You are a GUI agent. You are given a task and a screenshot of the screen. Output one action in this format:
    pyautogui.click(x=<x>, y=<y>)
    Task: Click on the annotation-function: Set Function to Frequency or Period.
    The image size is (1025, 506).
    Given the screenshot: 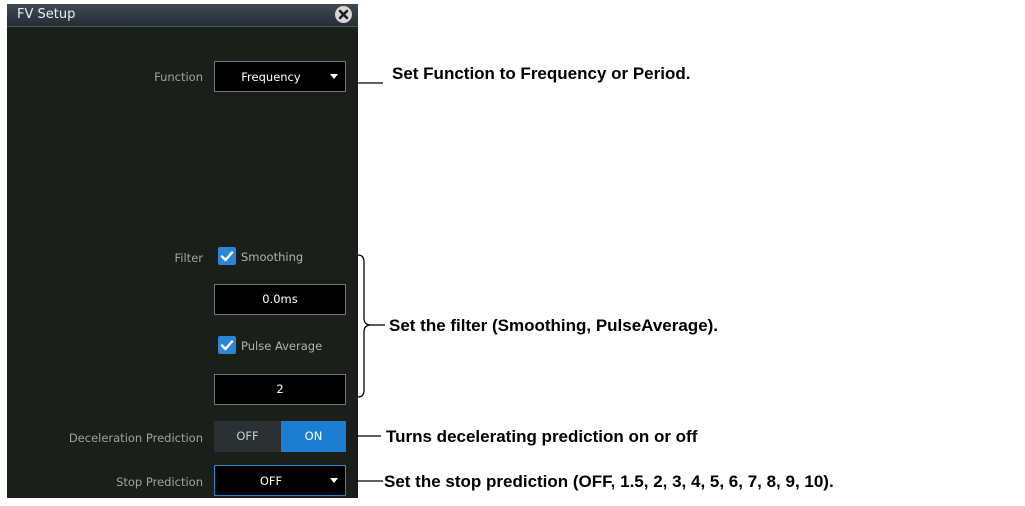 What is the action you would take?
    pyautogui.click(x=541, y=73)
    